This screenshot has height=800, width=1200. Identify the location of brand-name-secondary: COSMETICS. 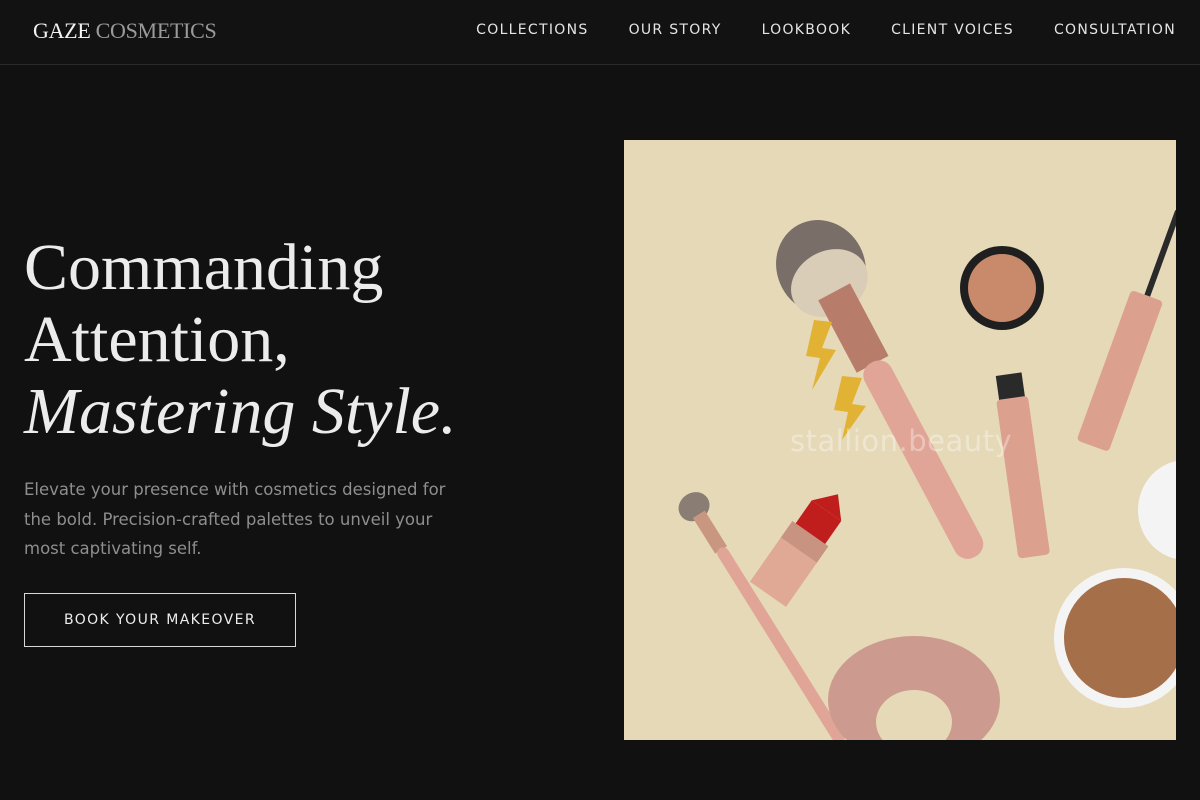
(156, 30).